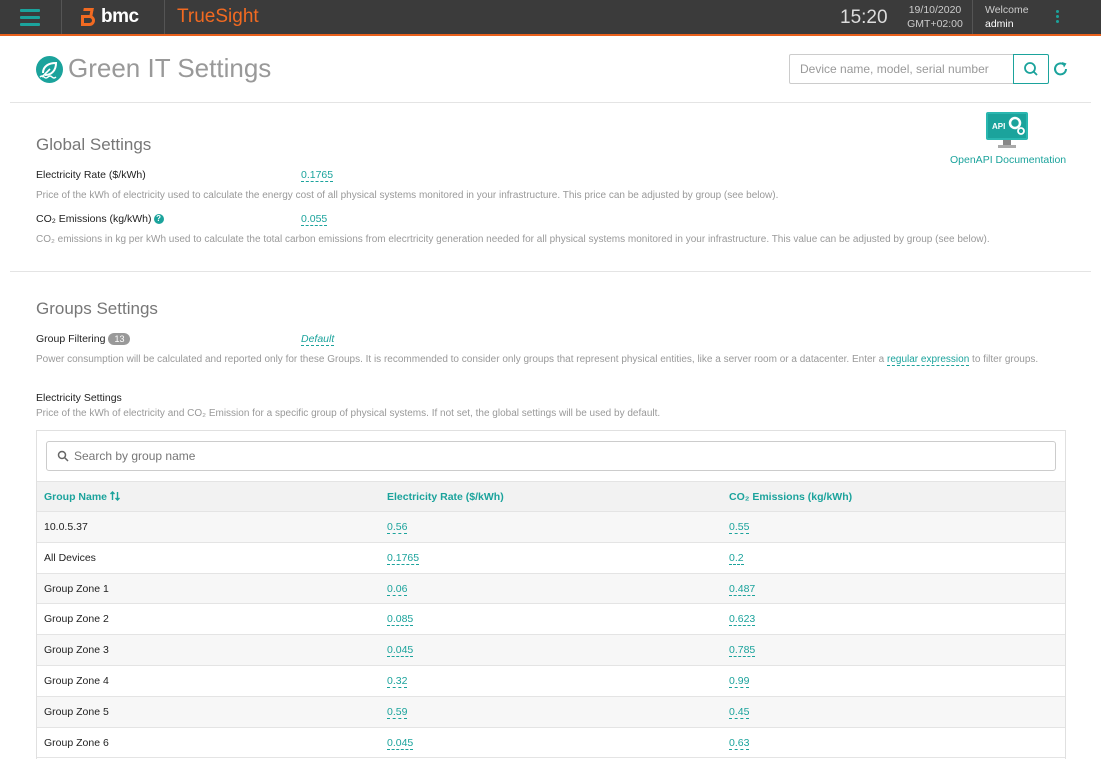 This screenshot has height=759, width=1101. Describe the element at coordinates (551, 712) in the screenshot. I see `table-row: Group Zone 5 0.59 0.45` at that location.